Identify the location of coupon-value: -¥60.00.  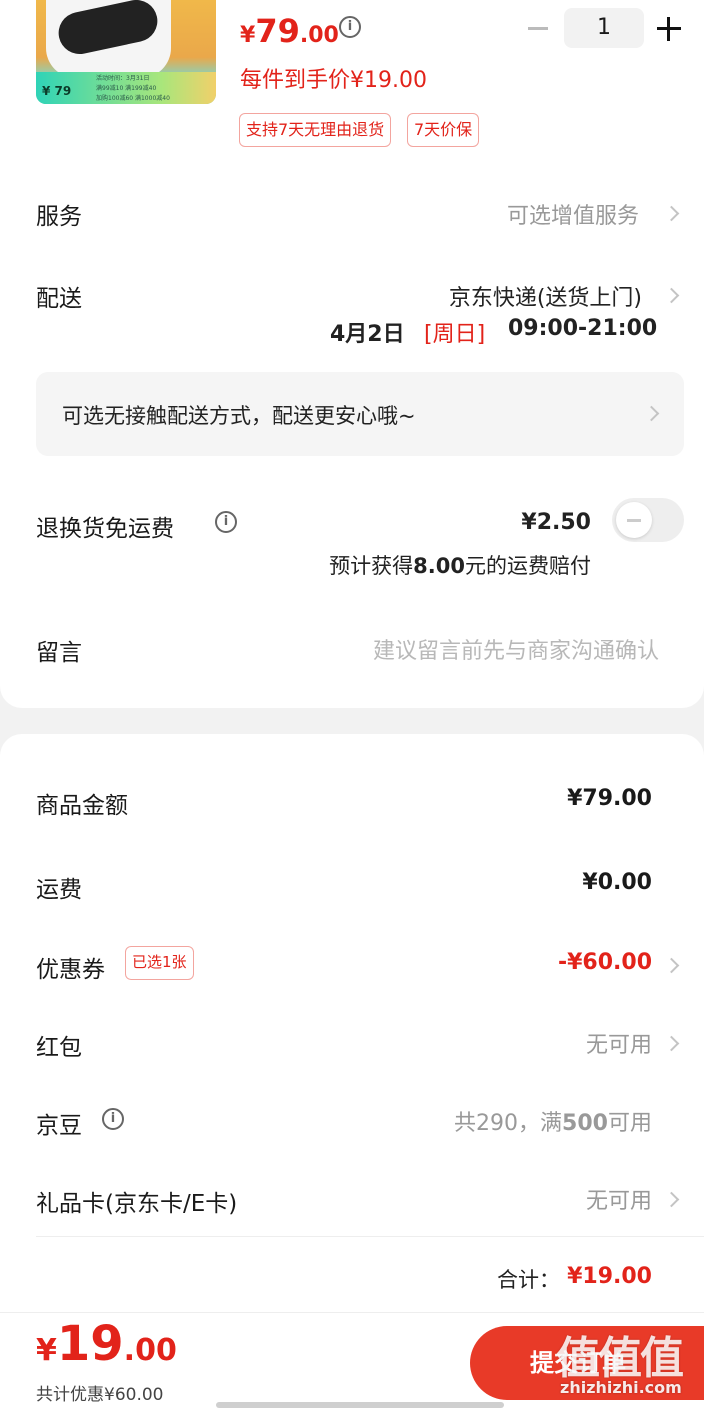
(605, 962).